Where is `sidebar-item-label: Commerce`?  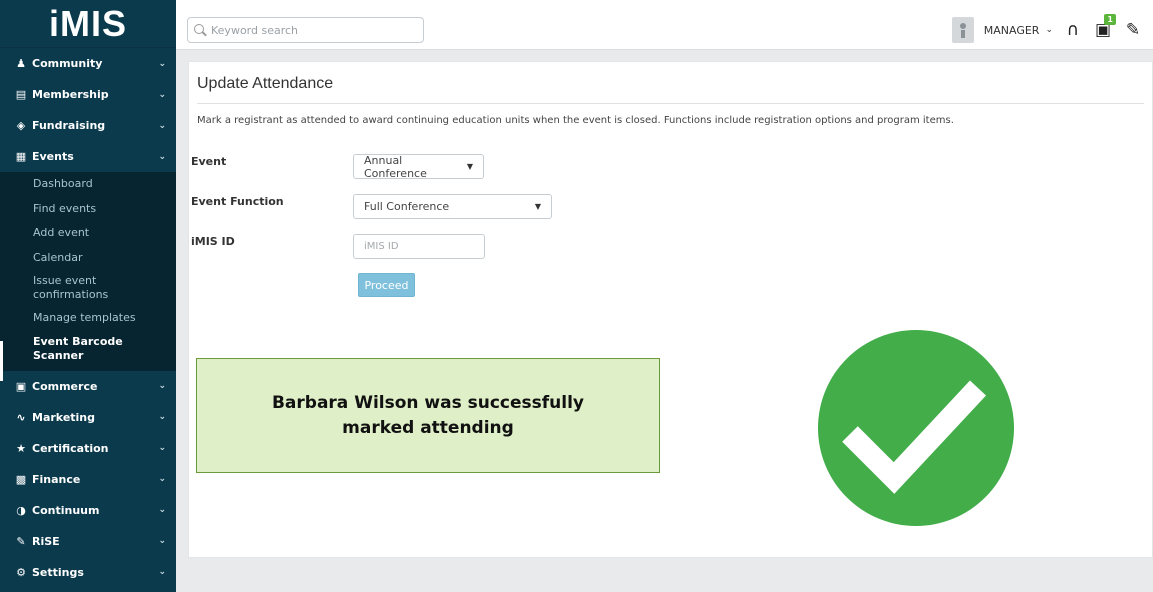
sidebar-item-label: Commerce is located at coordinates (65, 386).